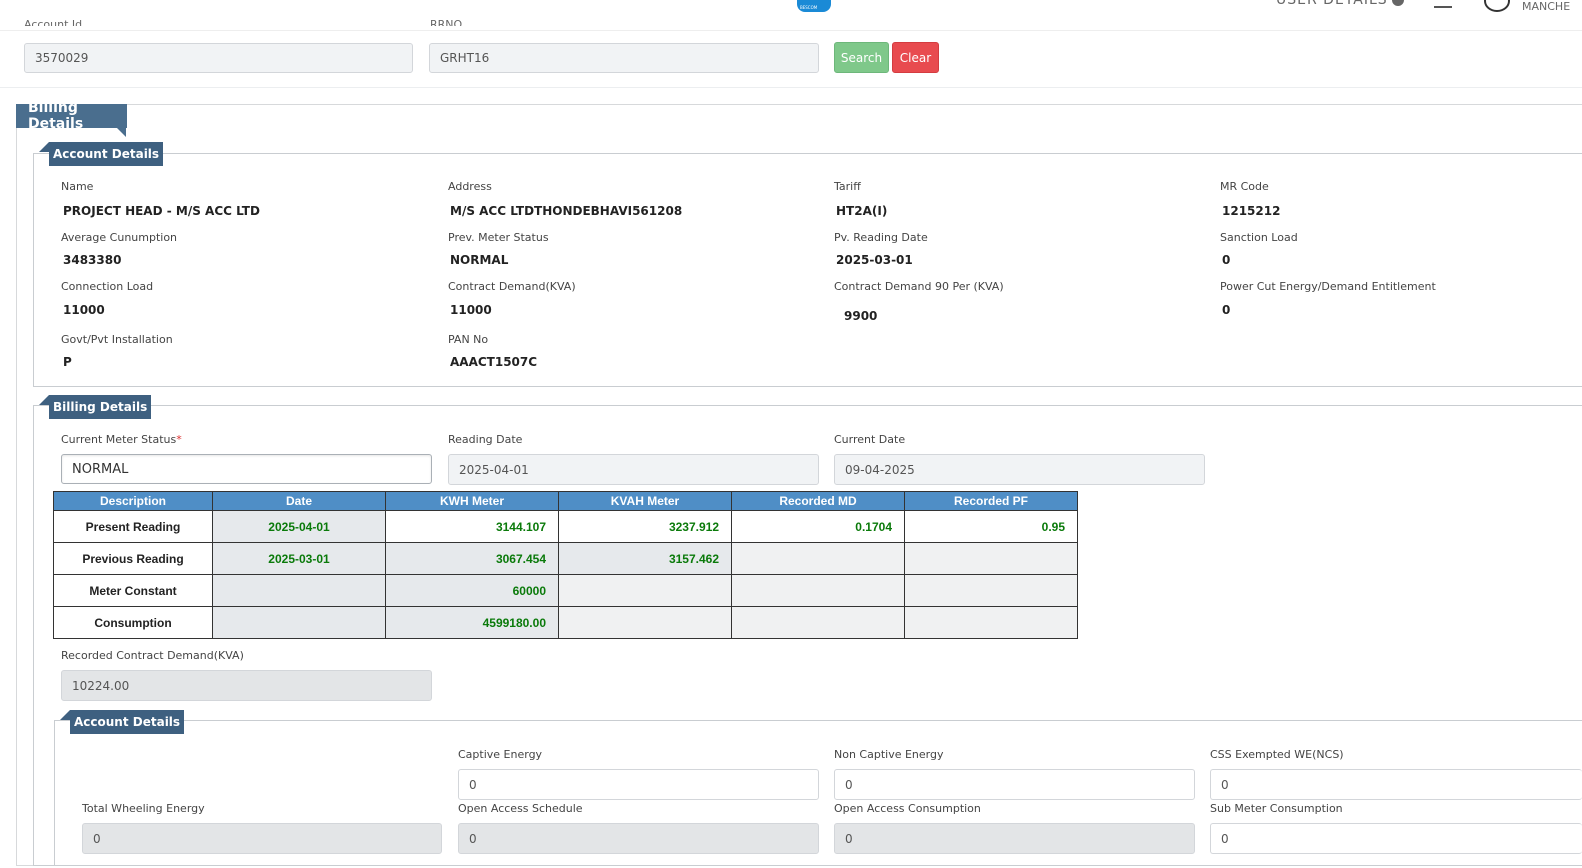  I want to click on top-navbar: BESCOM USER DETAILS MANCHE, so click(791, 15).